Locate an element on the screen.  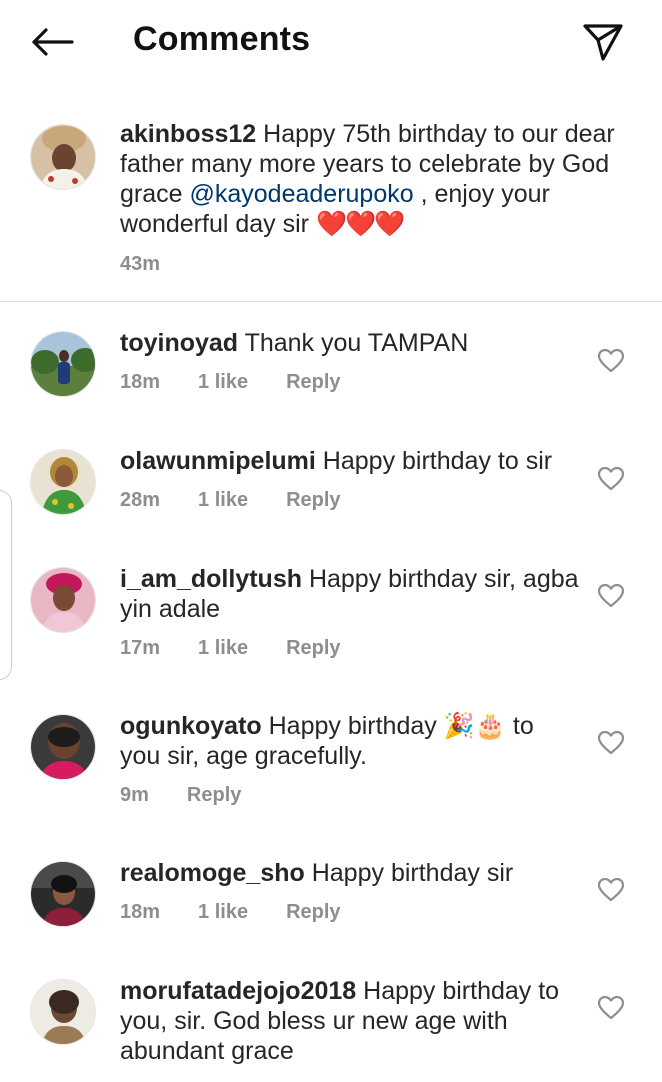
page-title: Comments is located at coordinates (222, 39).